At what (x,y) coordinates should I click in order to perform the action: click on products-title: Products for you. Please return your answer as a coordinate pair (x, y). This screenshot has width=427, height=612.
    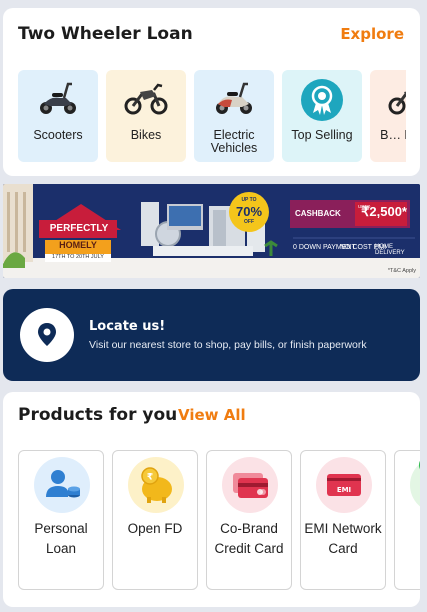
    Looking at the image, I should click on (98, 415).